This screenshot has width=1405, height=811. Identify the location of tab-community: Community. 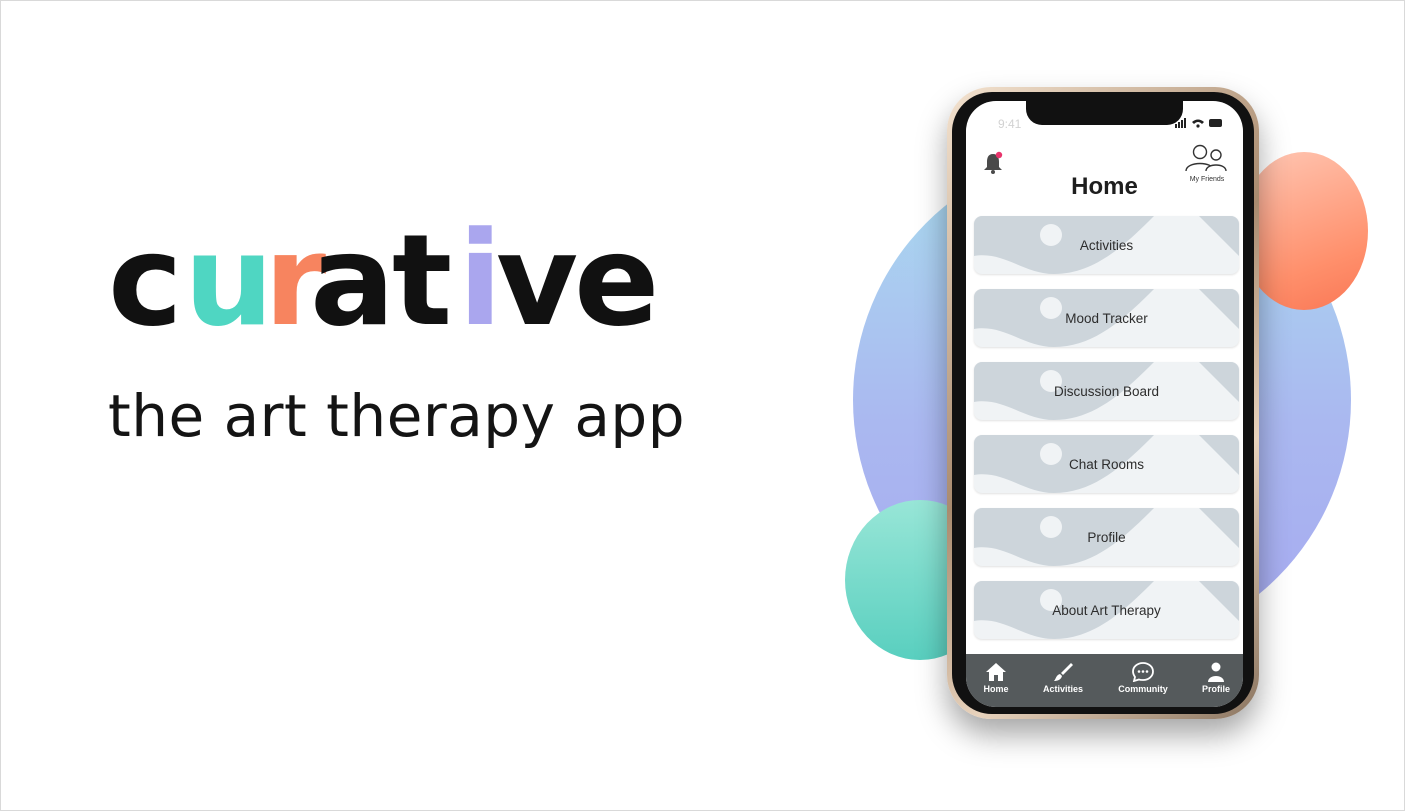
(1143, 678).